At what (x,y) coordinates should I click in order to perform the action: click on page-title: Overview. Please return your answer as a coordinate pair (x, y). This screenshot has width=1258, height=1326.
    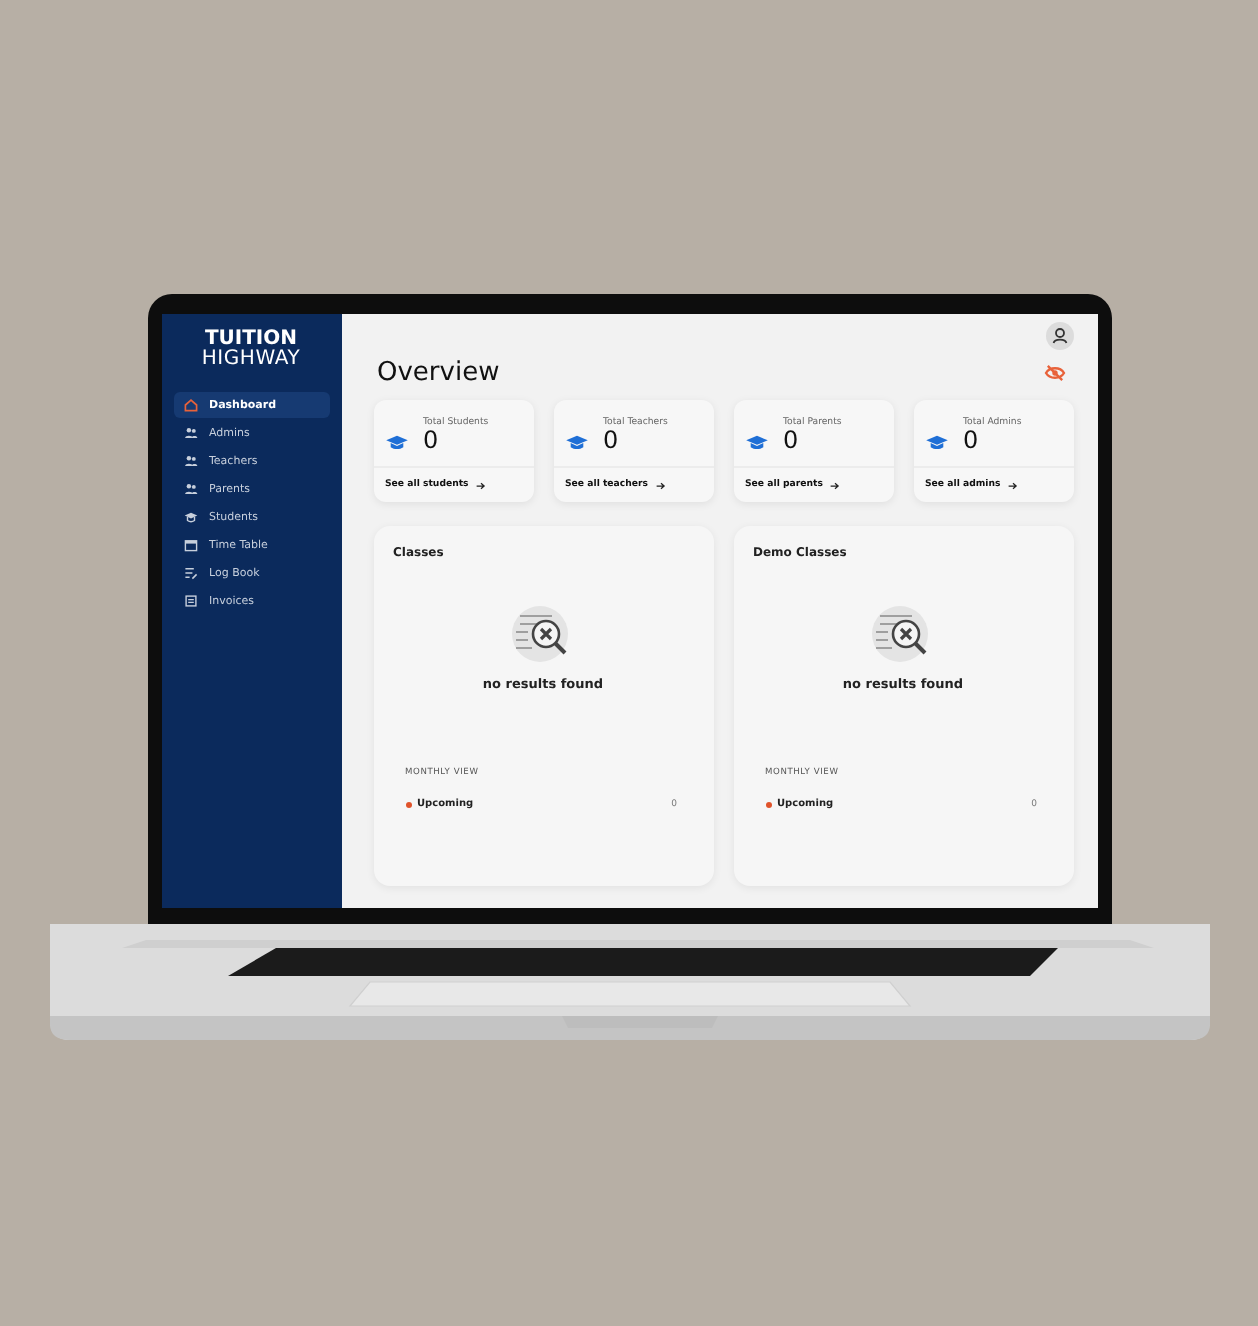
    Looking at the image, I should click on (438, 373).